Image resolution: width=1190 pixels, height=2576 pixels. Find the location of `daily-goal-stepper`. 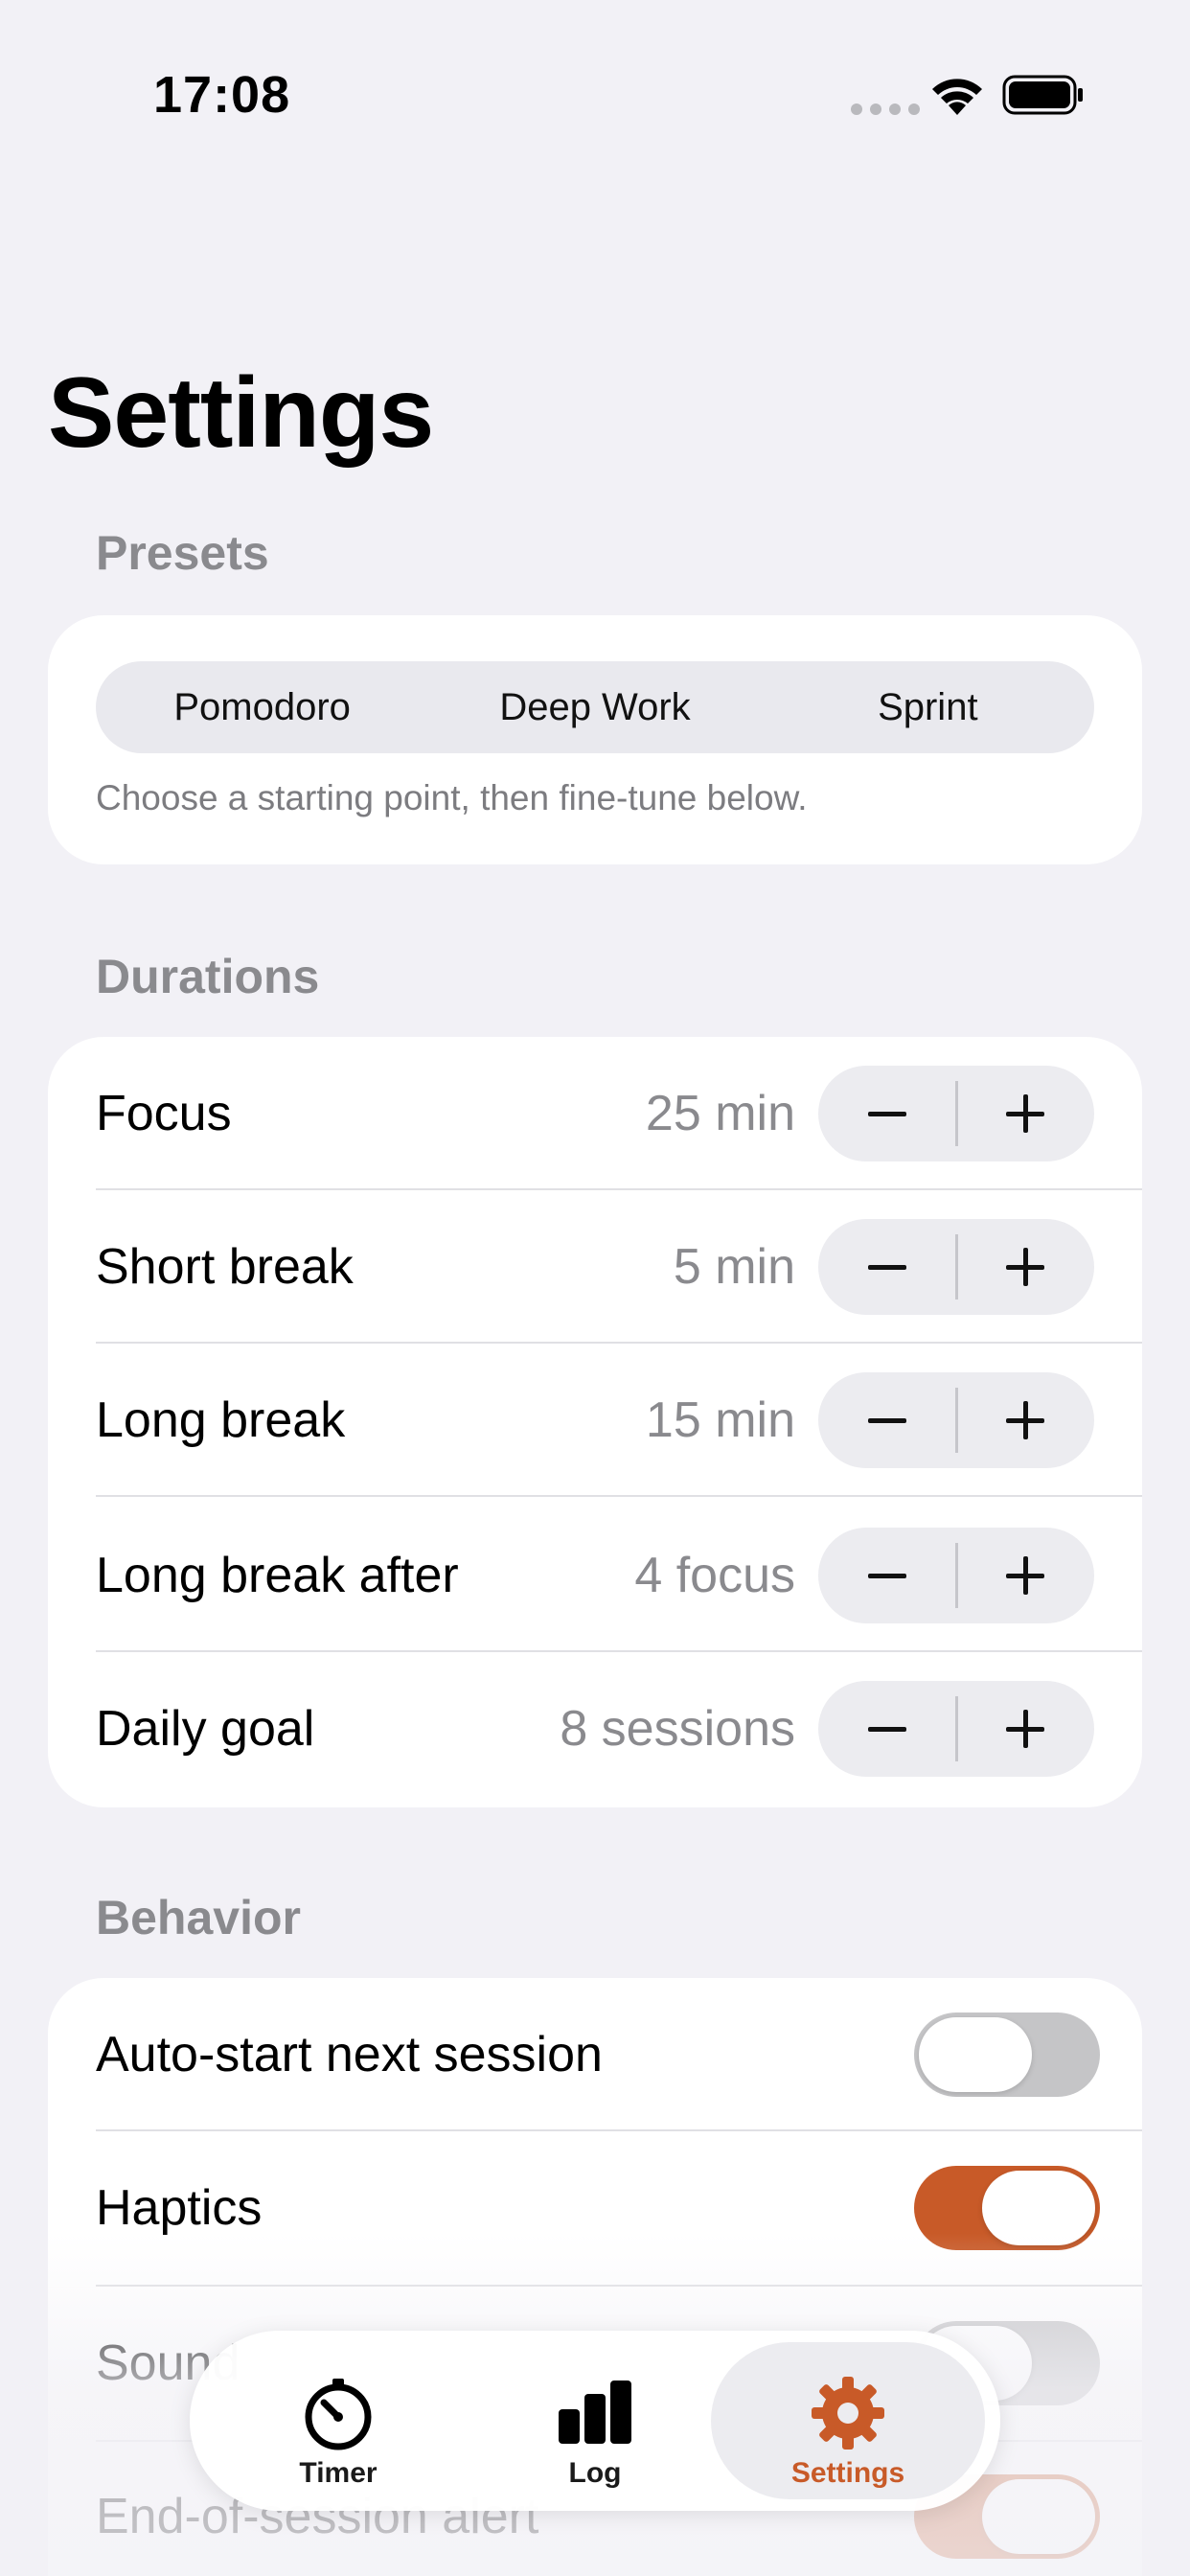

daily-goal-stepper is located at coordinates (956, 1729).